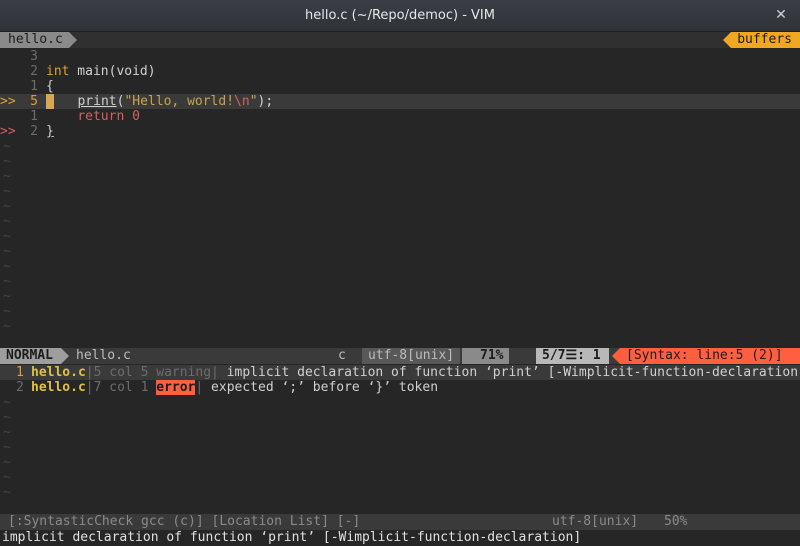  I want to click on statusline-encoding: utf-8[unix], so click(411, 356).